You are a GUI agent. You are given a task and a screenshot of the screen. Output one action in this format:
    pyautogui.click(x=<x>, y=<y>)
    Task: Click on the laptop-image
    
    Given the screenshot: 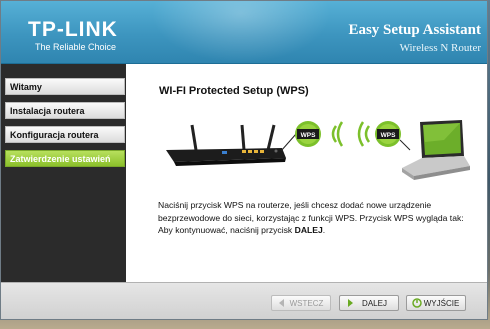 What is the action you would take?
    pyautogui.click(x=436, y=150)
    